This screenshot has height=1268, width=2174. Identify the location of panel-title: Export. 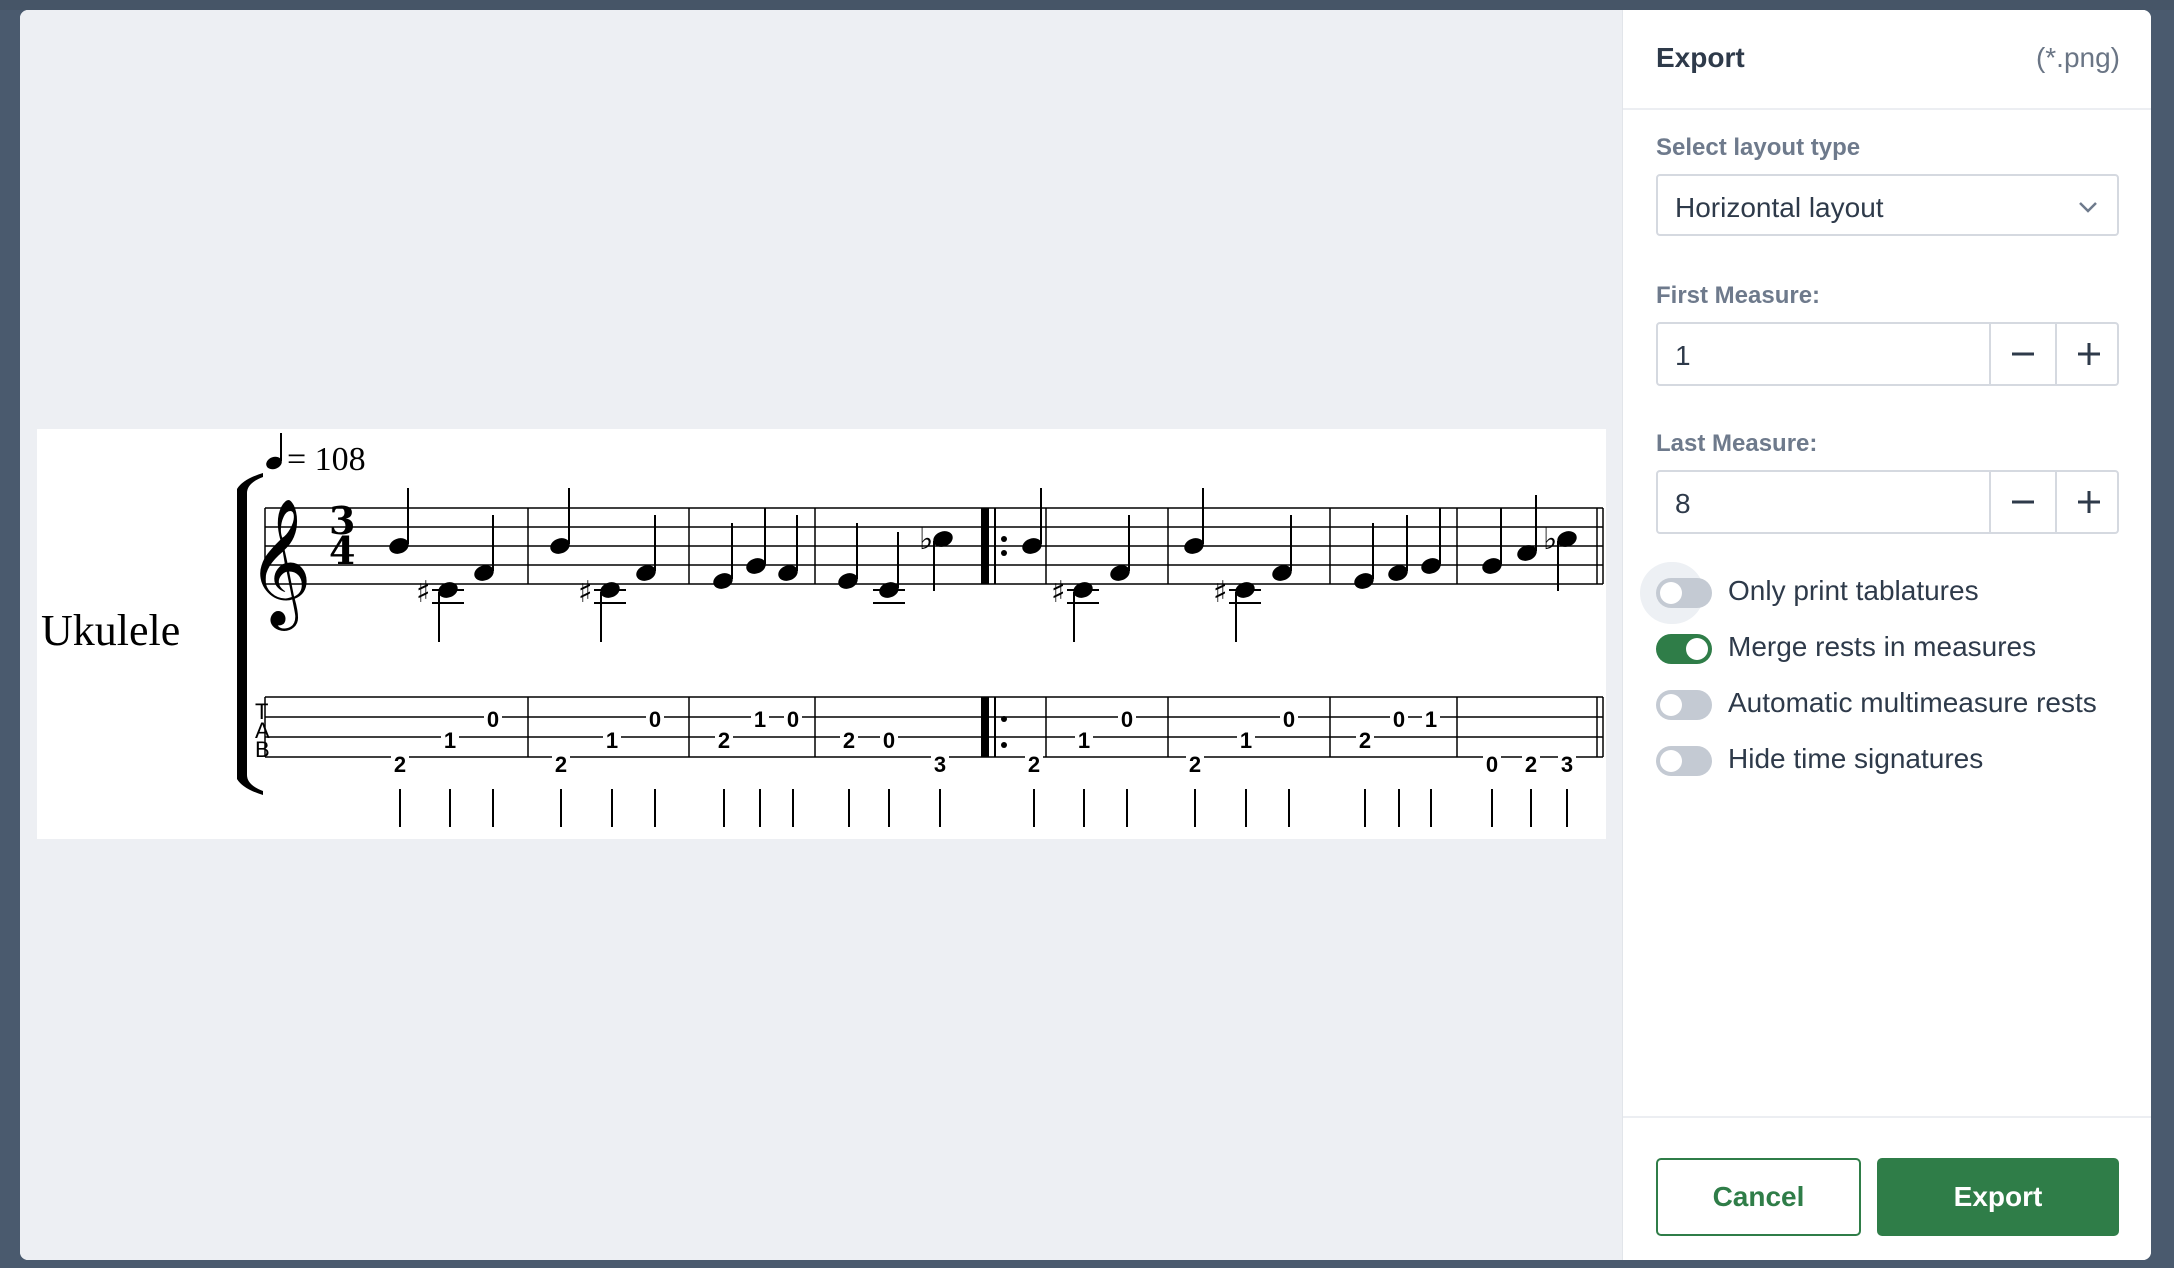
(1700, 57).